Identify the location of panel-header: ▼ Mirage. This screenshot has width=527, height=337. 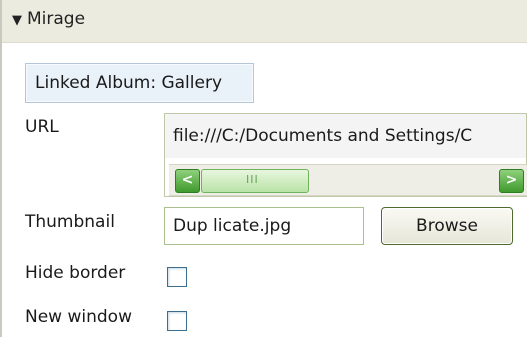
(264, 21).